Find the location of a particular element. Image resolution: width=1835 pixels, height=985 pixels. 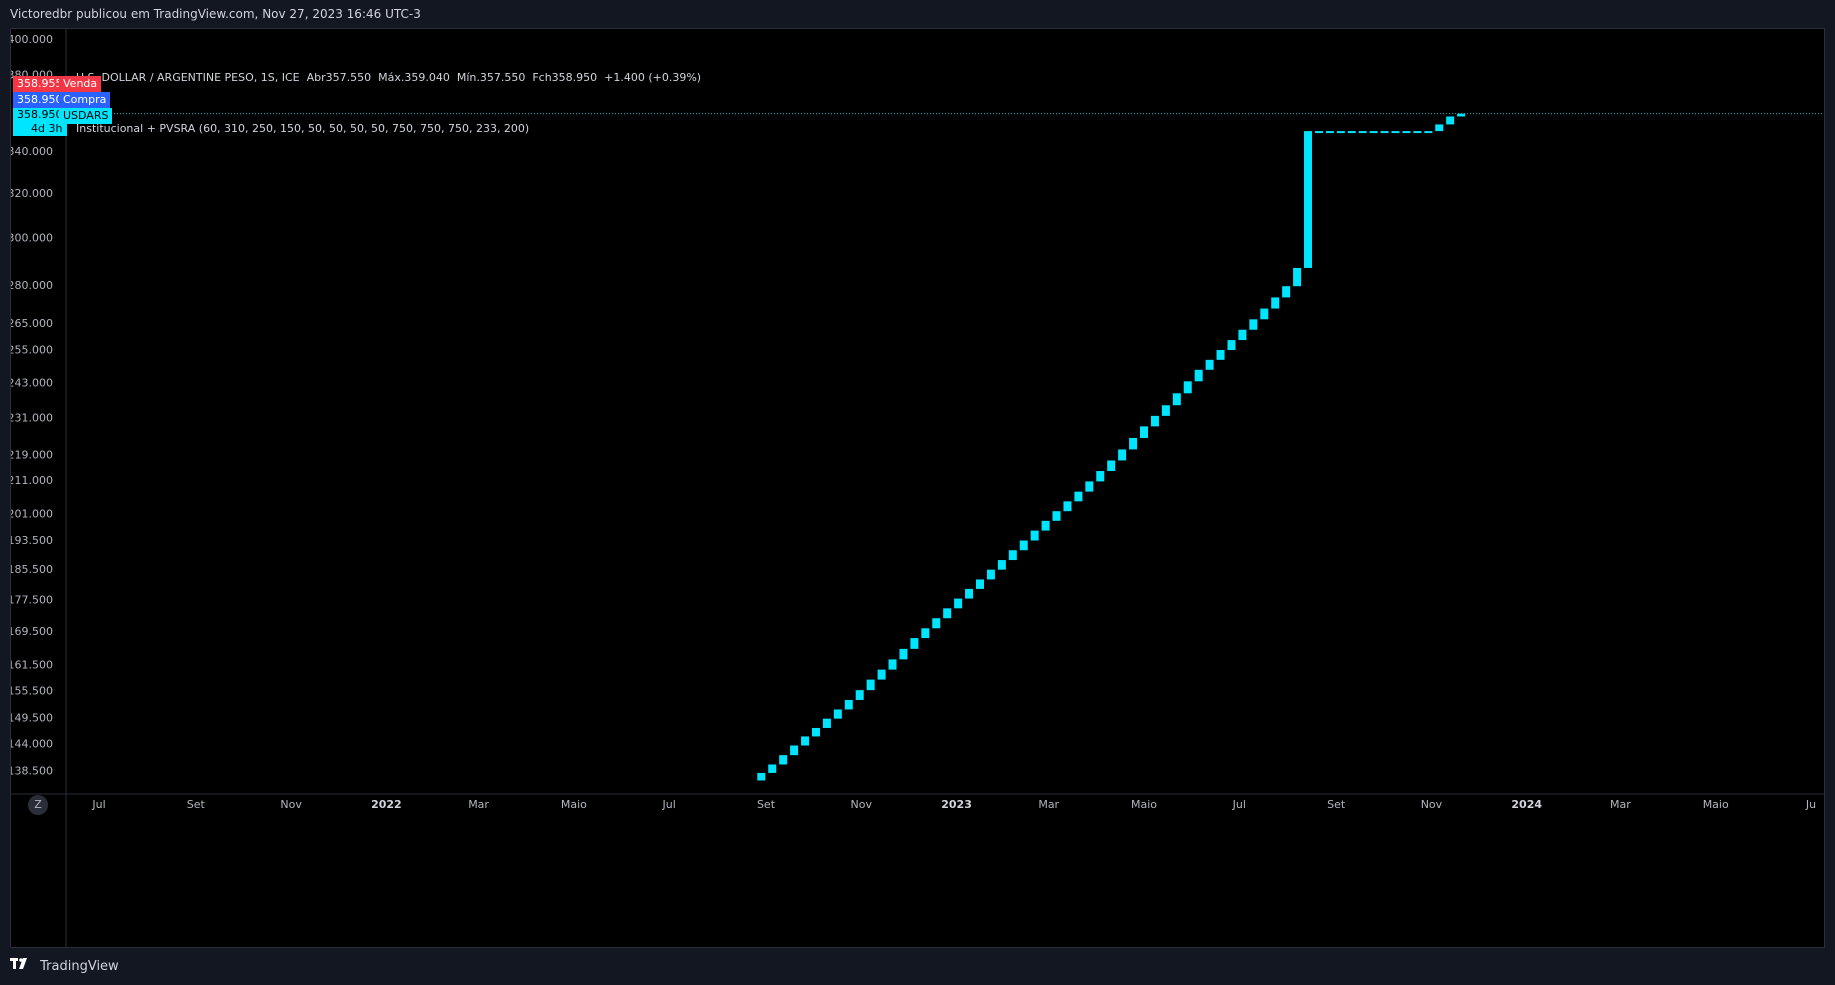

price-tick-label: 219.000 is located at coordinates (32, 454).